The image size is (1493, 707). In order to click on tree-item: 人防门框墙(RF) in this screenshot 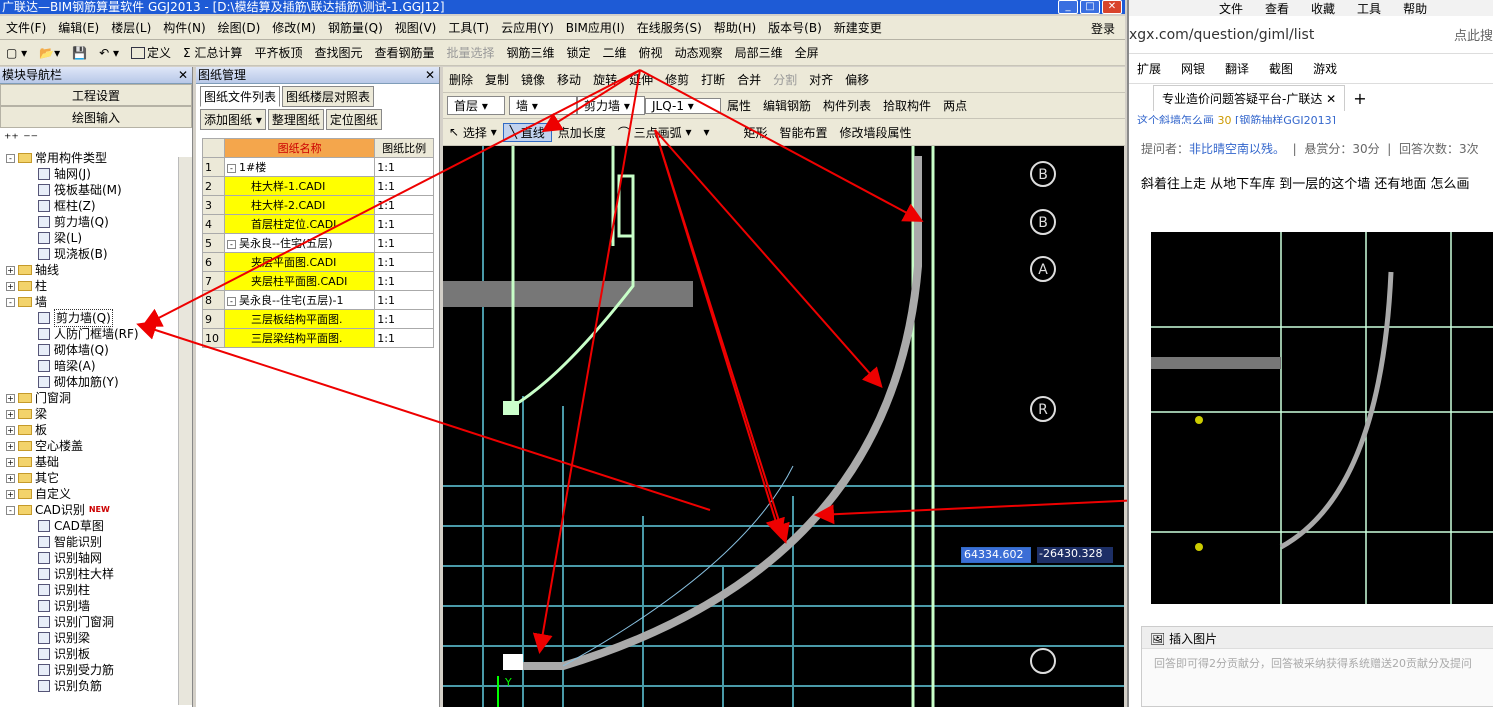, I will do `click(96, 334)`.